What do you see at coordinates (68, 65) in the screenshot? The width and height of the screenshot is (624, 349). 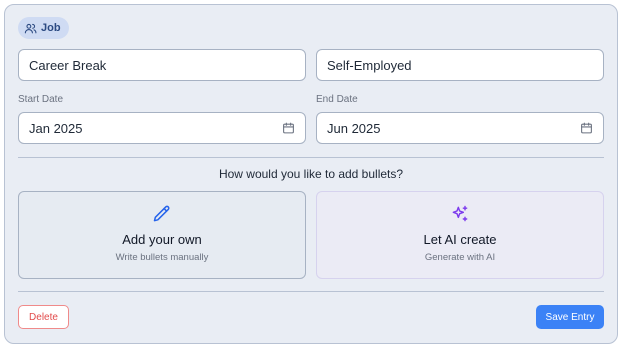 I see `title-value: Career Break` at bounding box center [68, 65].